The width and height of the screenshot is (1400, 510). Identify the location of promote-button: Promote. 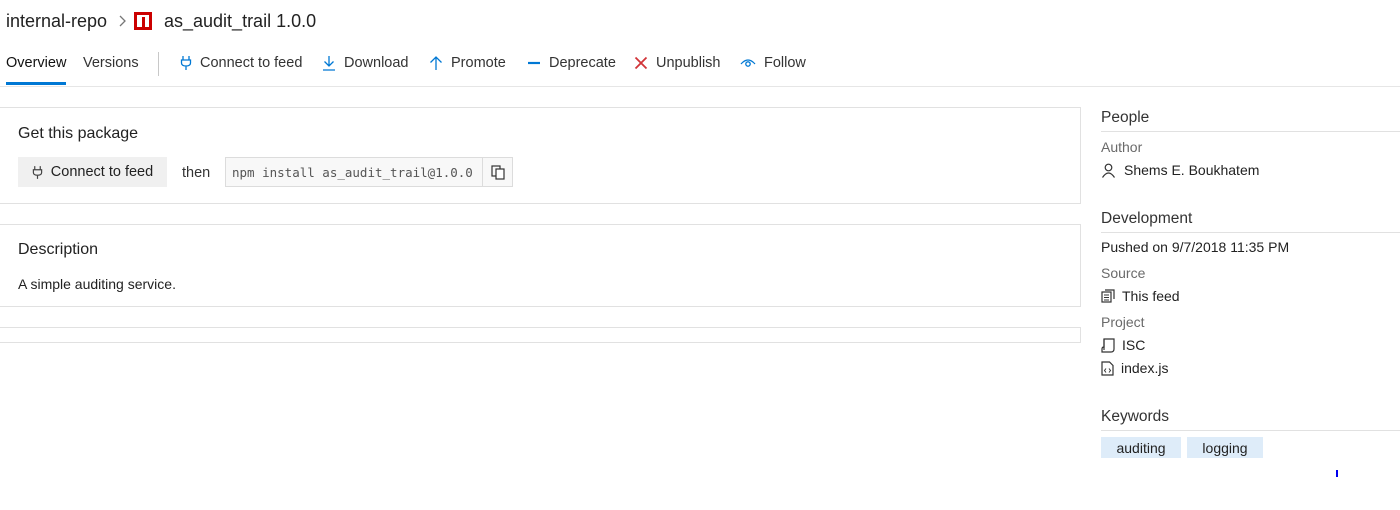
(467, 63).